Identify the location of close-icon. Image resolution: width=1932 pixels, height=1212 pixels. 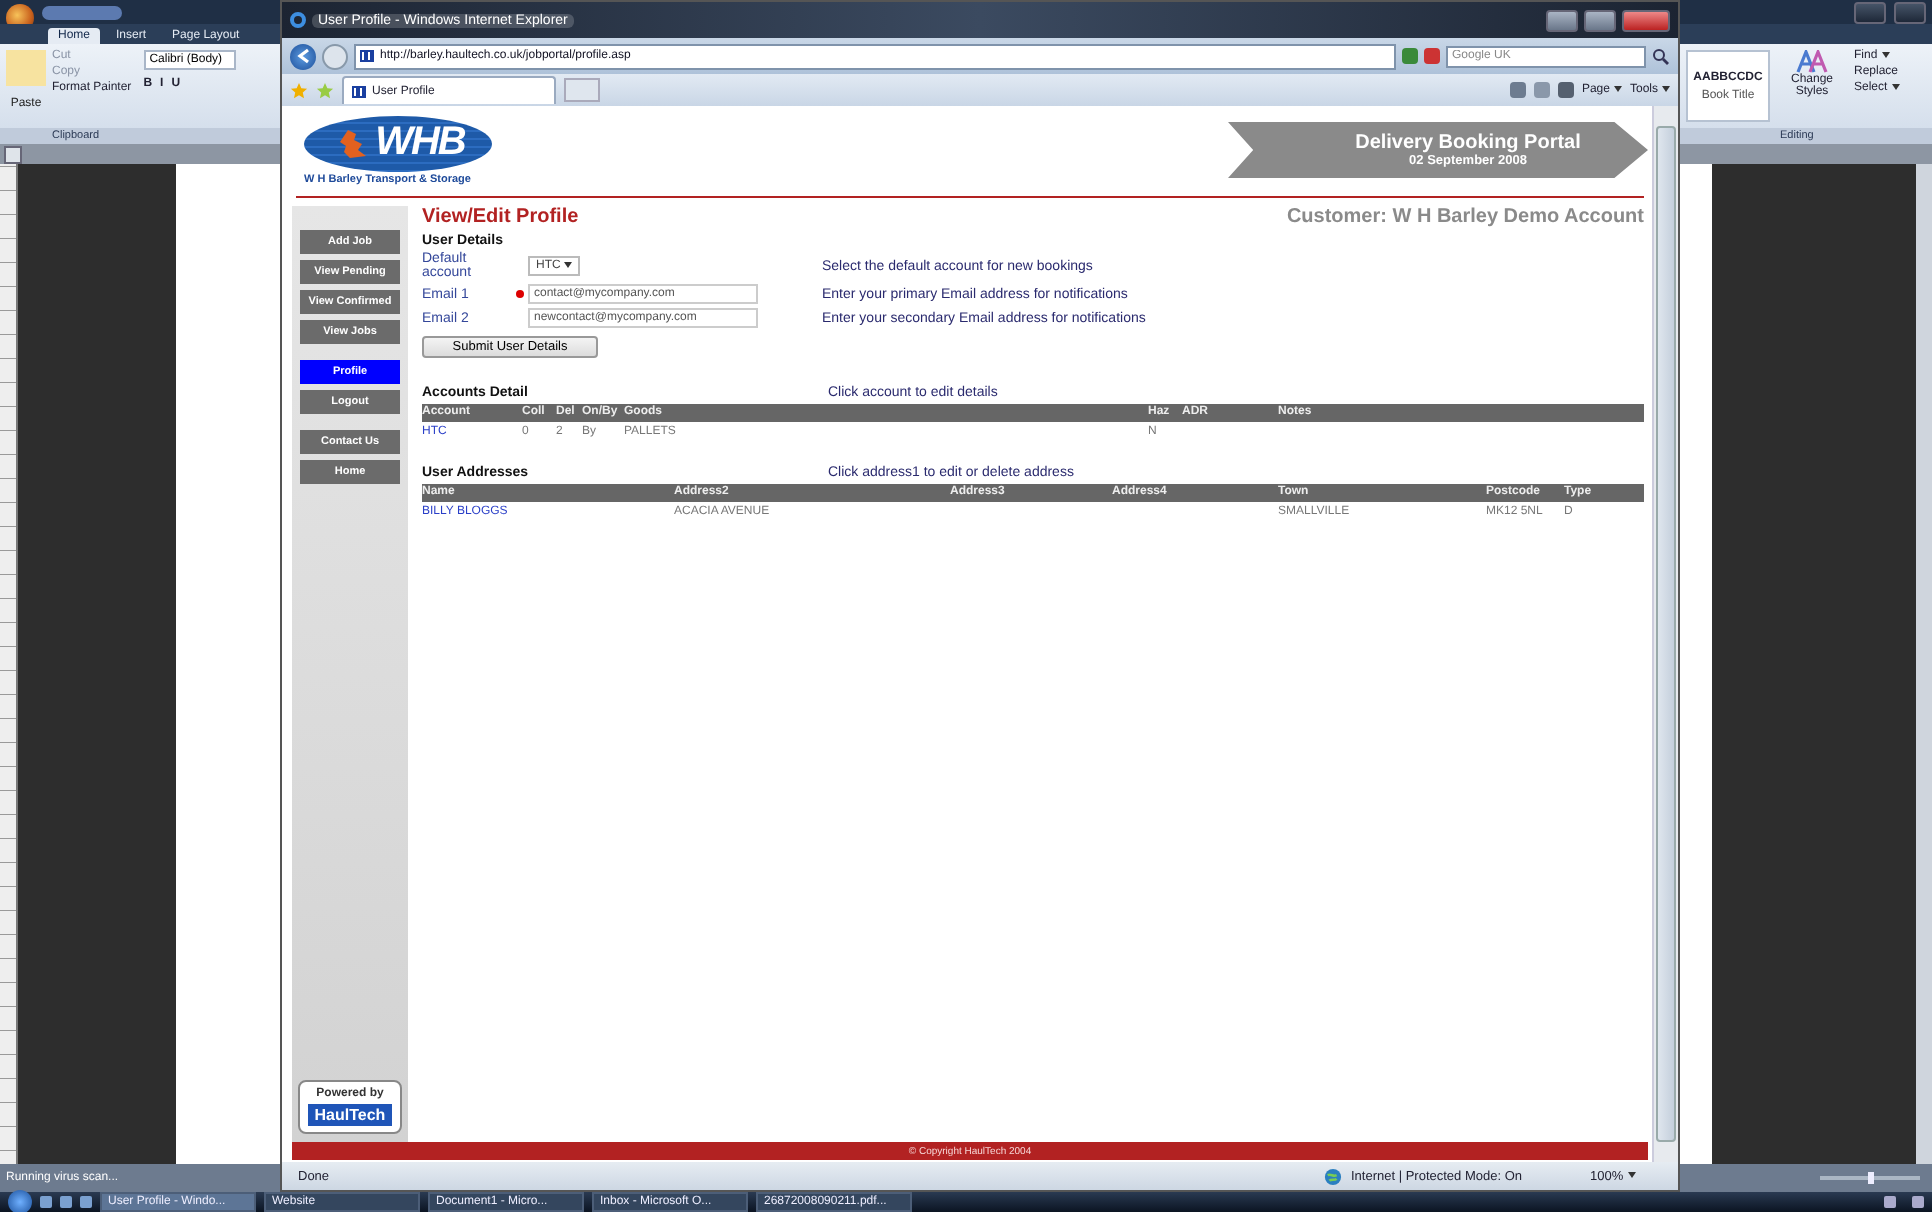
(1646, 20).